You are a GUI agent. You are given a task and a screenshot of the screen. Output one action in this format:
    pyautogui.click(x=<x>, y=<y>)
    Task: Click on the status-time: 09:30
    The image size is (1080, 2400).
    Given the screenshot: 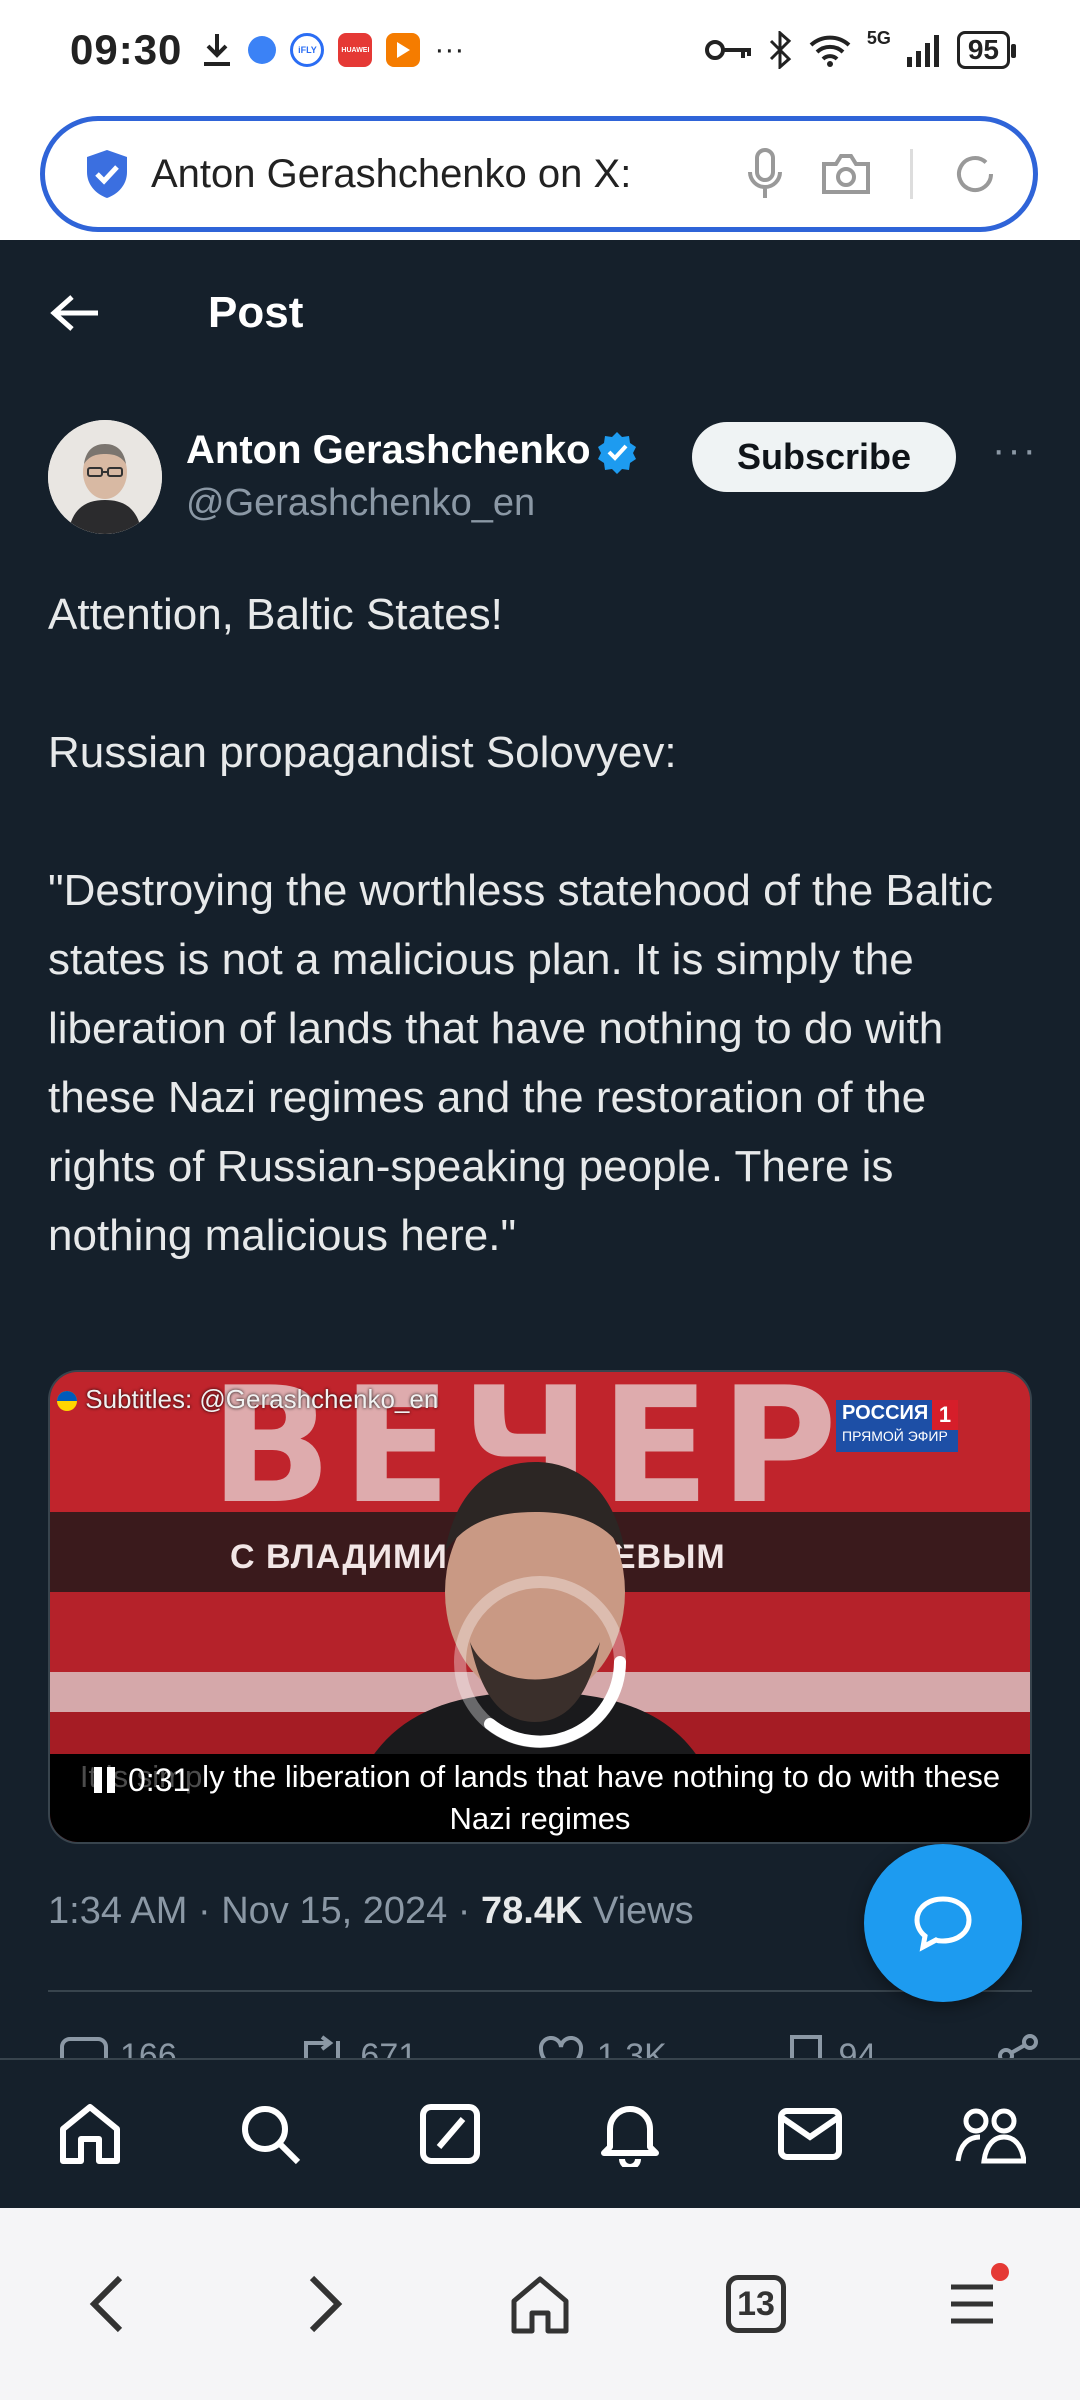 What is the action you would take?
    pyautogui.click(x=126, y=49)
    